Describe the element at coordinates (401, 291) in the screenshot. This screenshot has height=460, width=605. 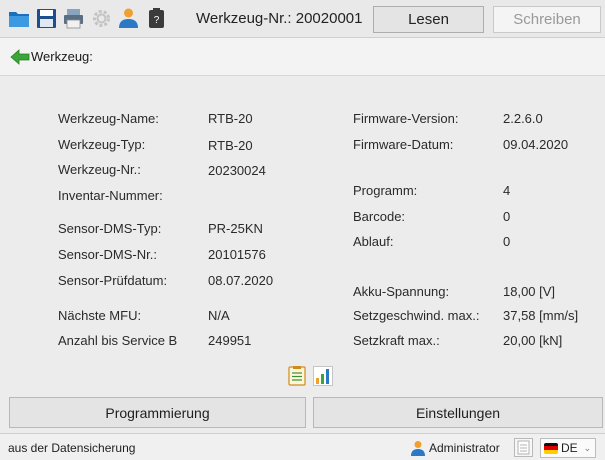
I see `label-battery-voltage: Akku-Spannung:` at that location.